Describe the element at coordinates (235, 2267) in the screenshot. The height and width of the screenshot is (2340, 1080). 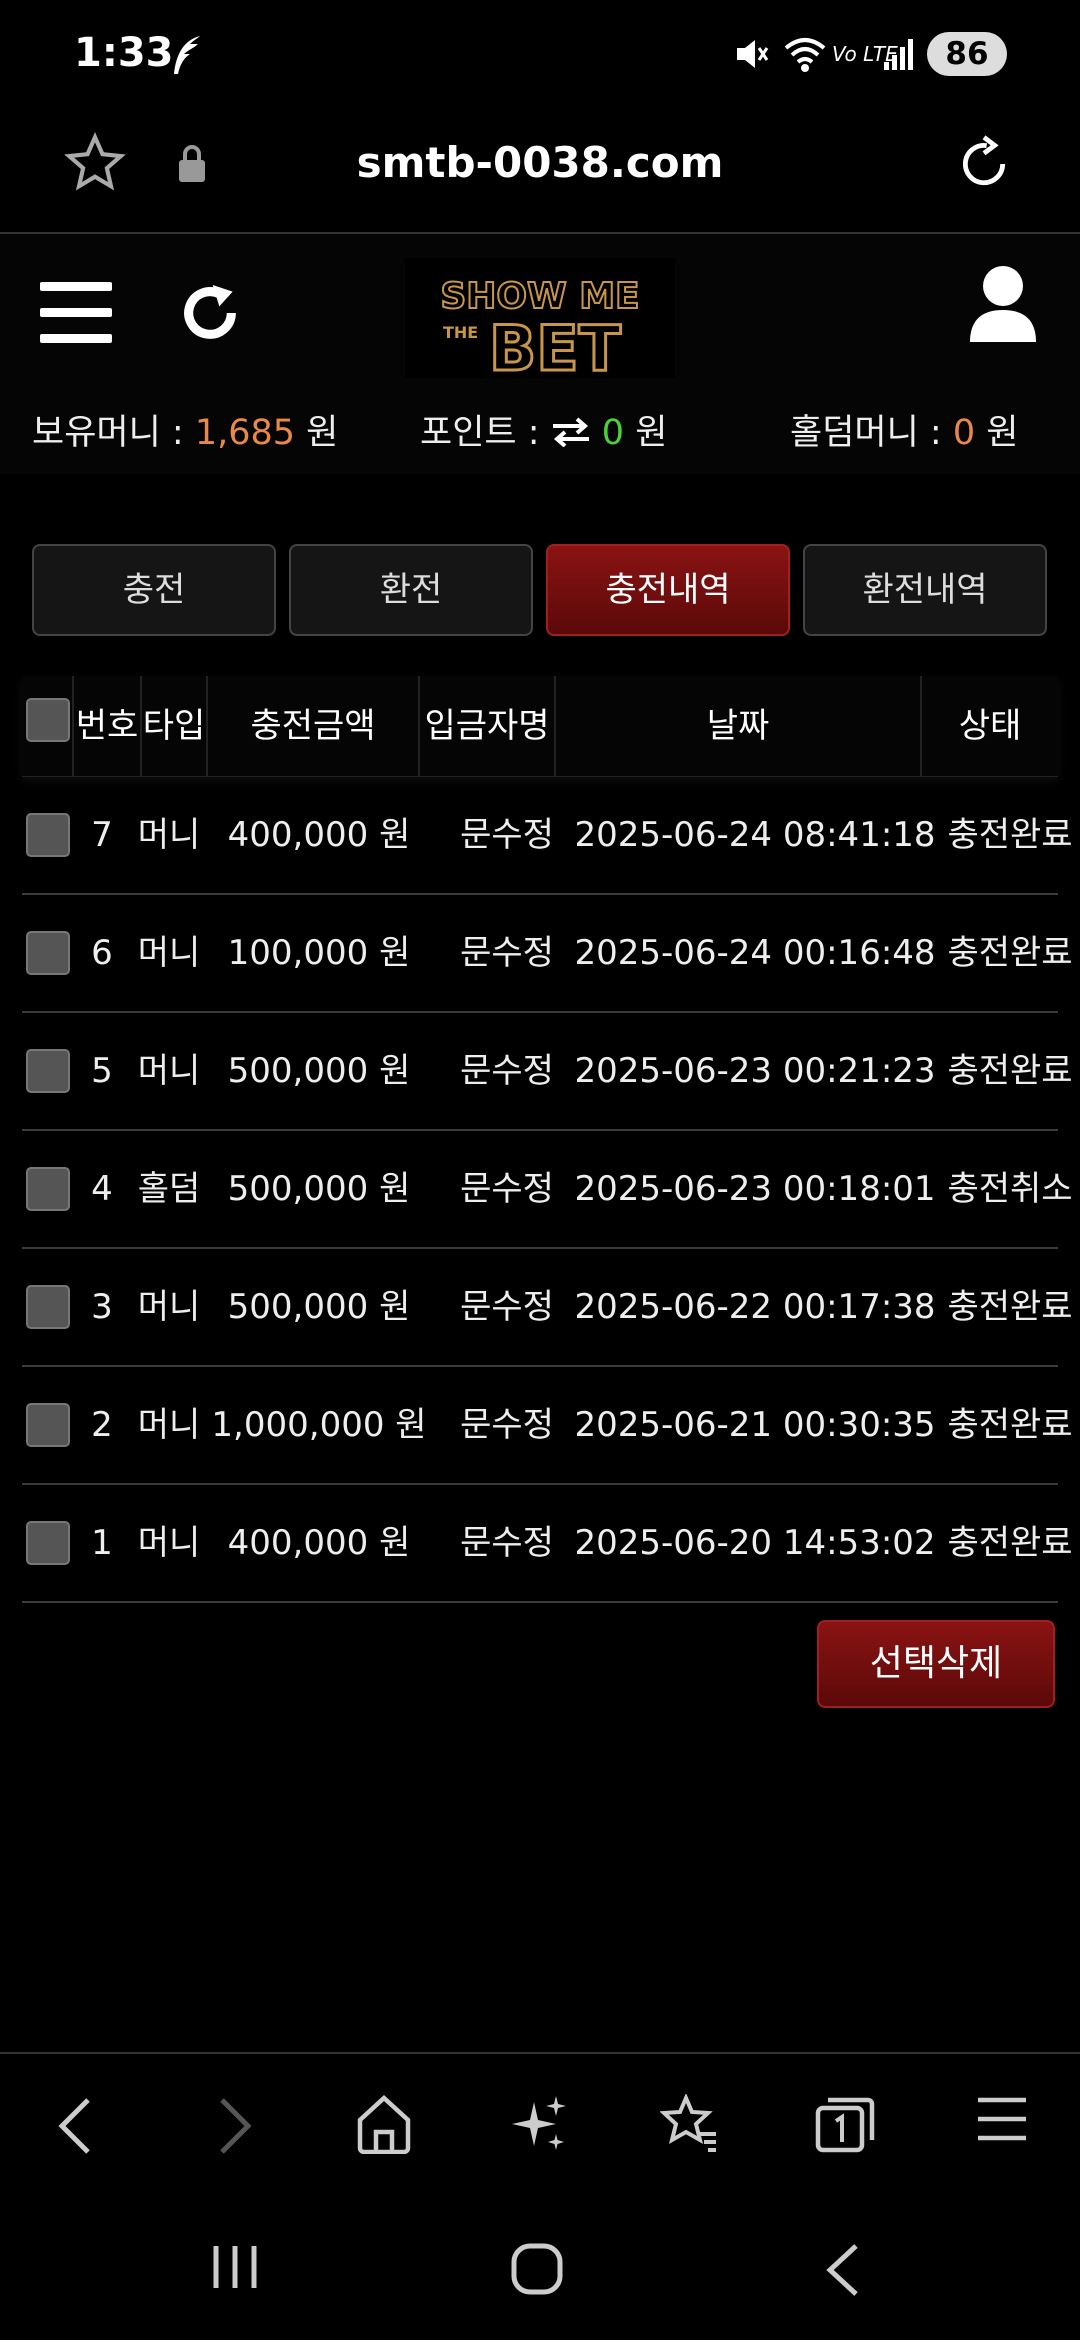
I see `recents-icon` at that location.